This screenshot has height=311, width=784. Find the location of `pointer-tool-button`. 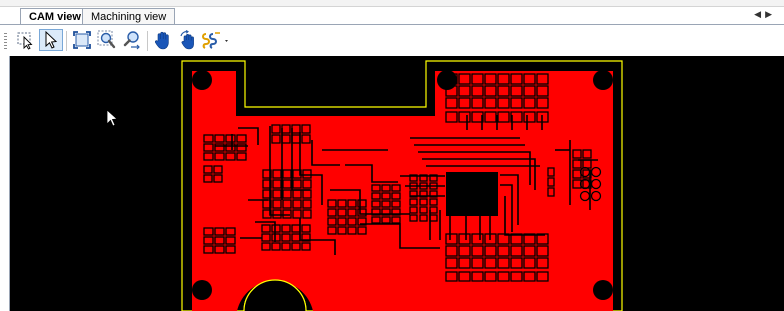

pointer-tool-button is located at coordinates (51, 40).